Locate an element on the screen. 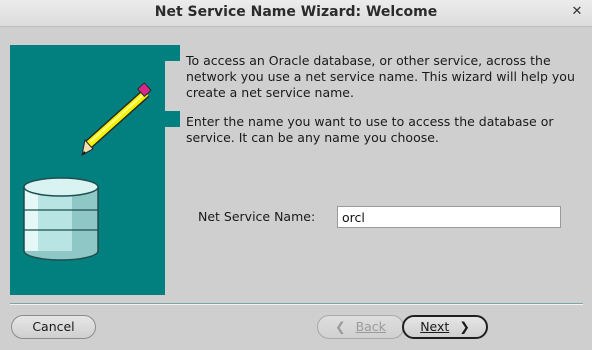  back-arrow-icon: ❮ is located at coordinates (340, 326).